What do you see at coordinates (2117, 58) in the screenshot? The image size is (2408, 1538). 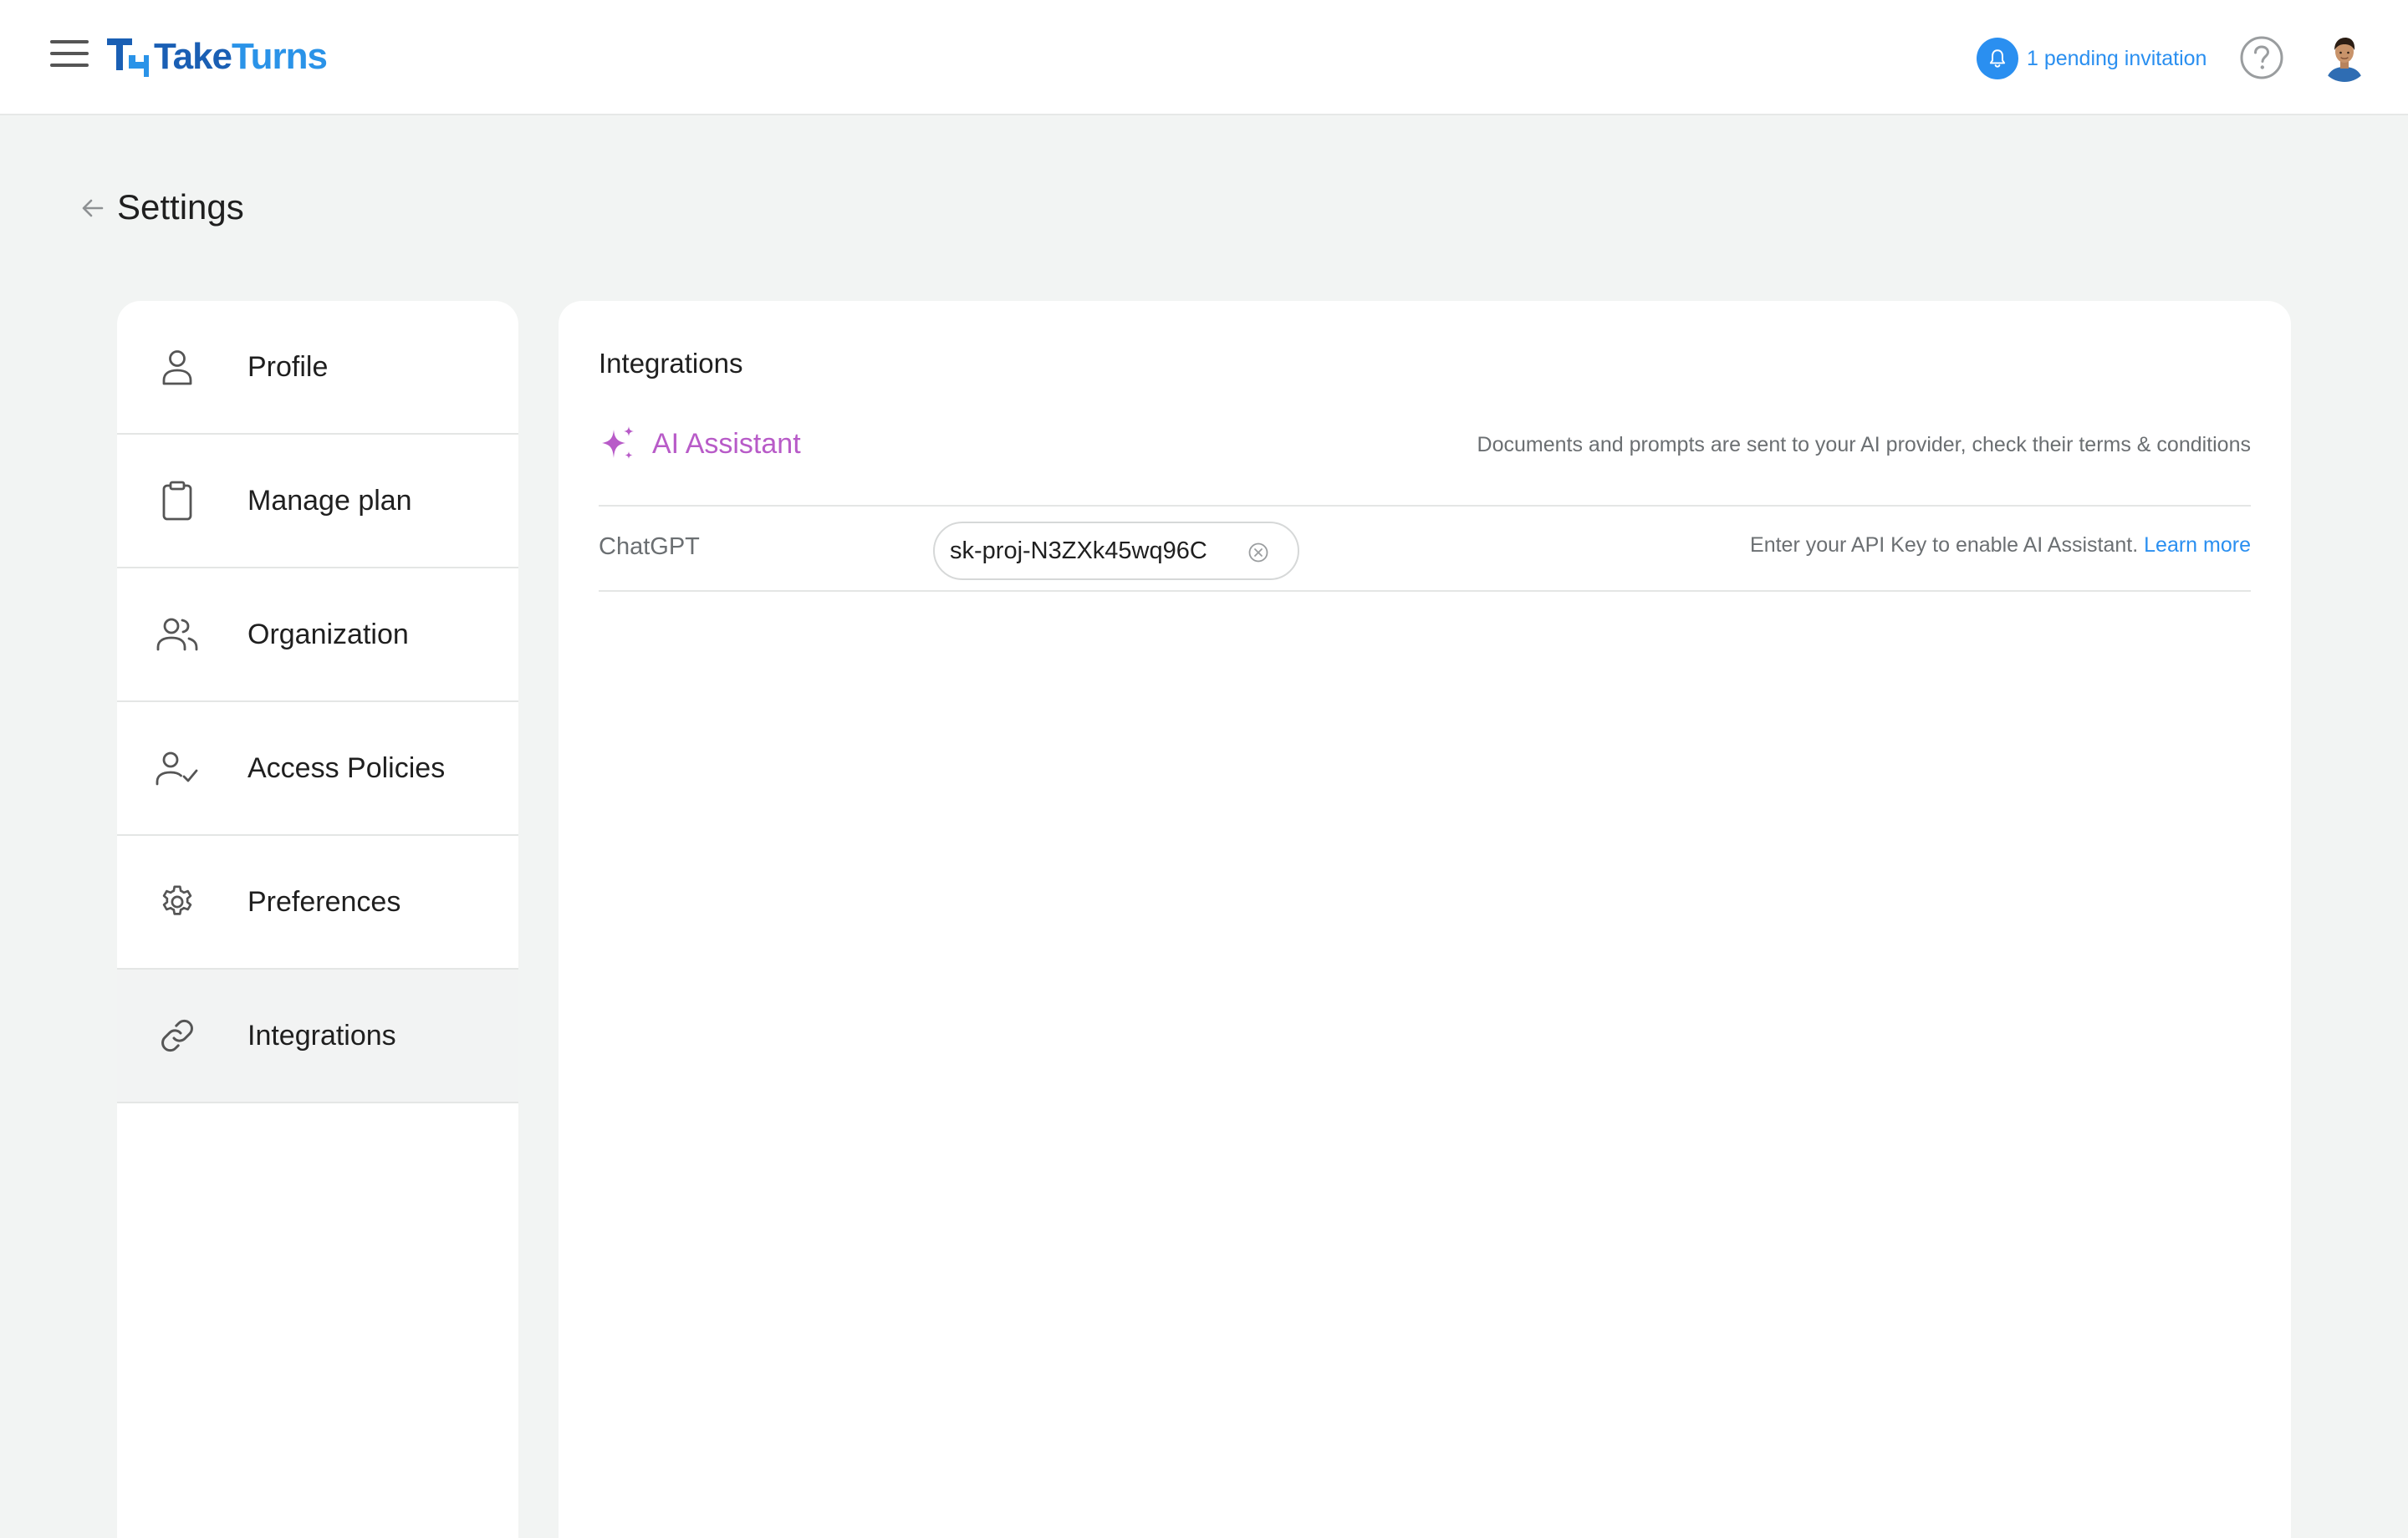 I see `pending-invitation-label: 1 pending invitation` at bounding box center [2117, 58].